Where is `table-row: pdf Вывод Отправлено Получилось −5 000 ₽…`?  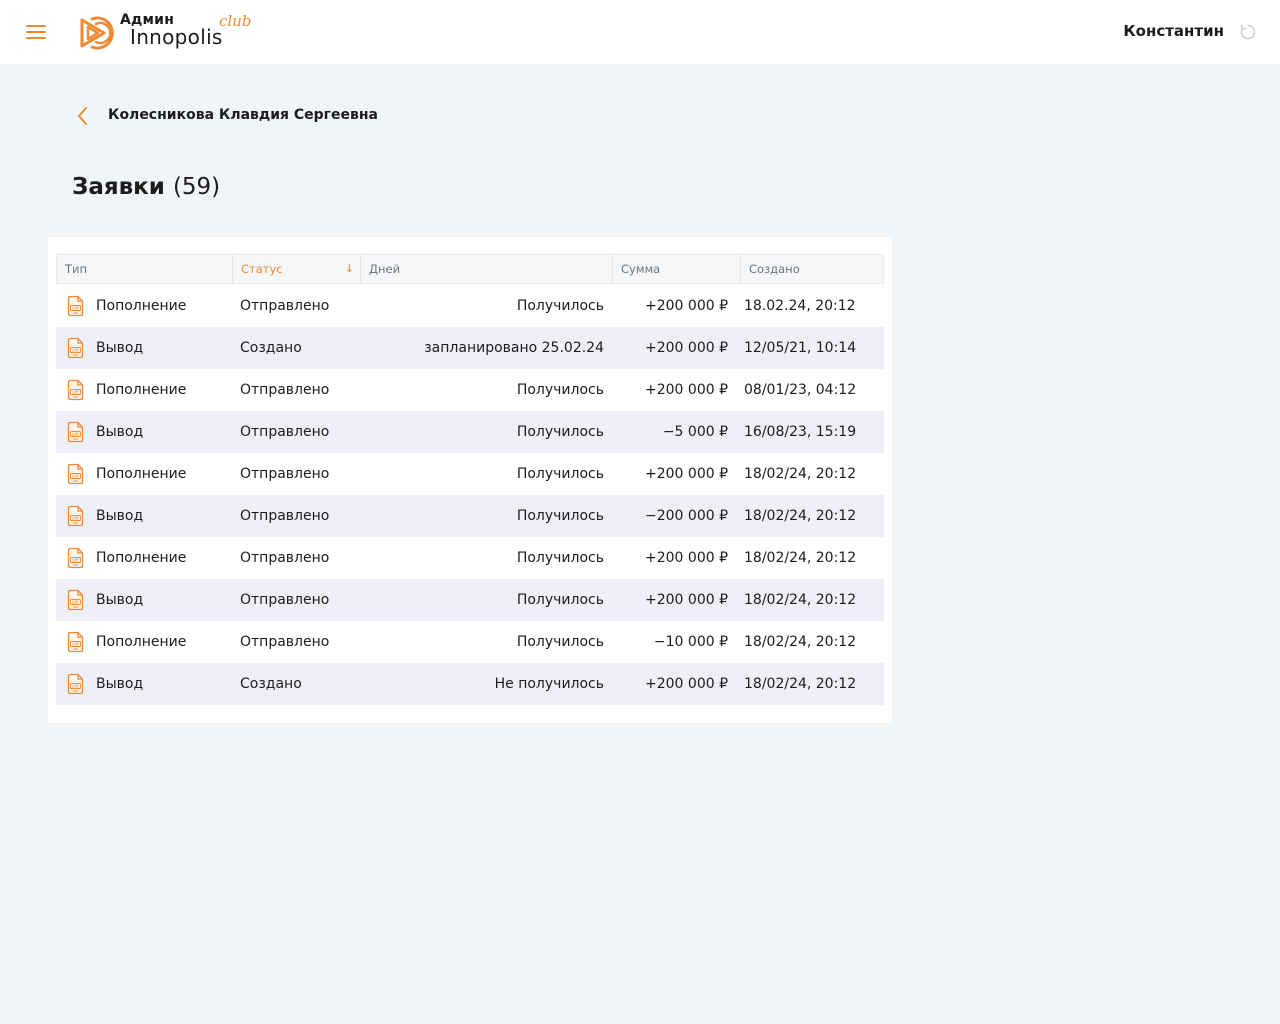 table-row: pdf Вывод Отправлено Получилось −5 000 ₽… is located at coordinates (470, 432).